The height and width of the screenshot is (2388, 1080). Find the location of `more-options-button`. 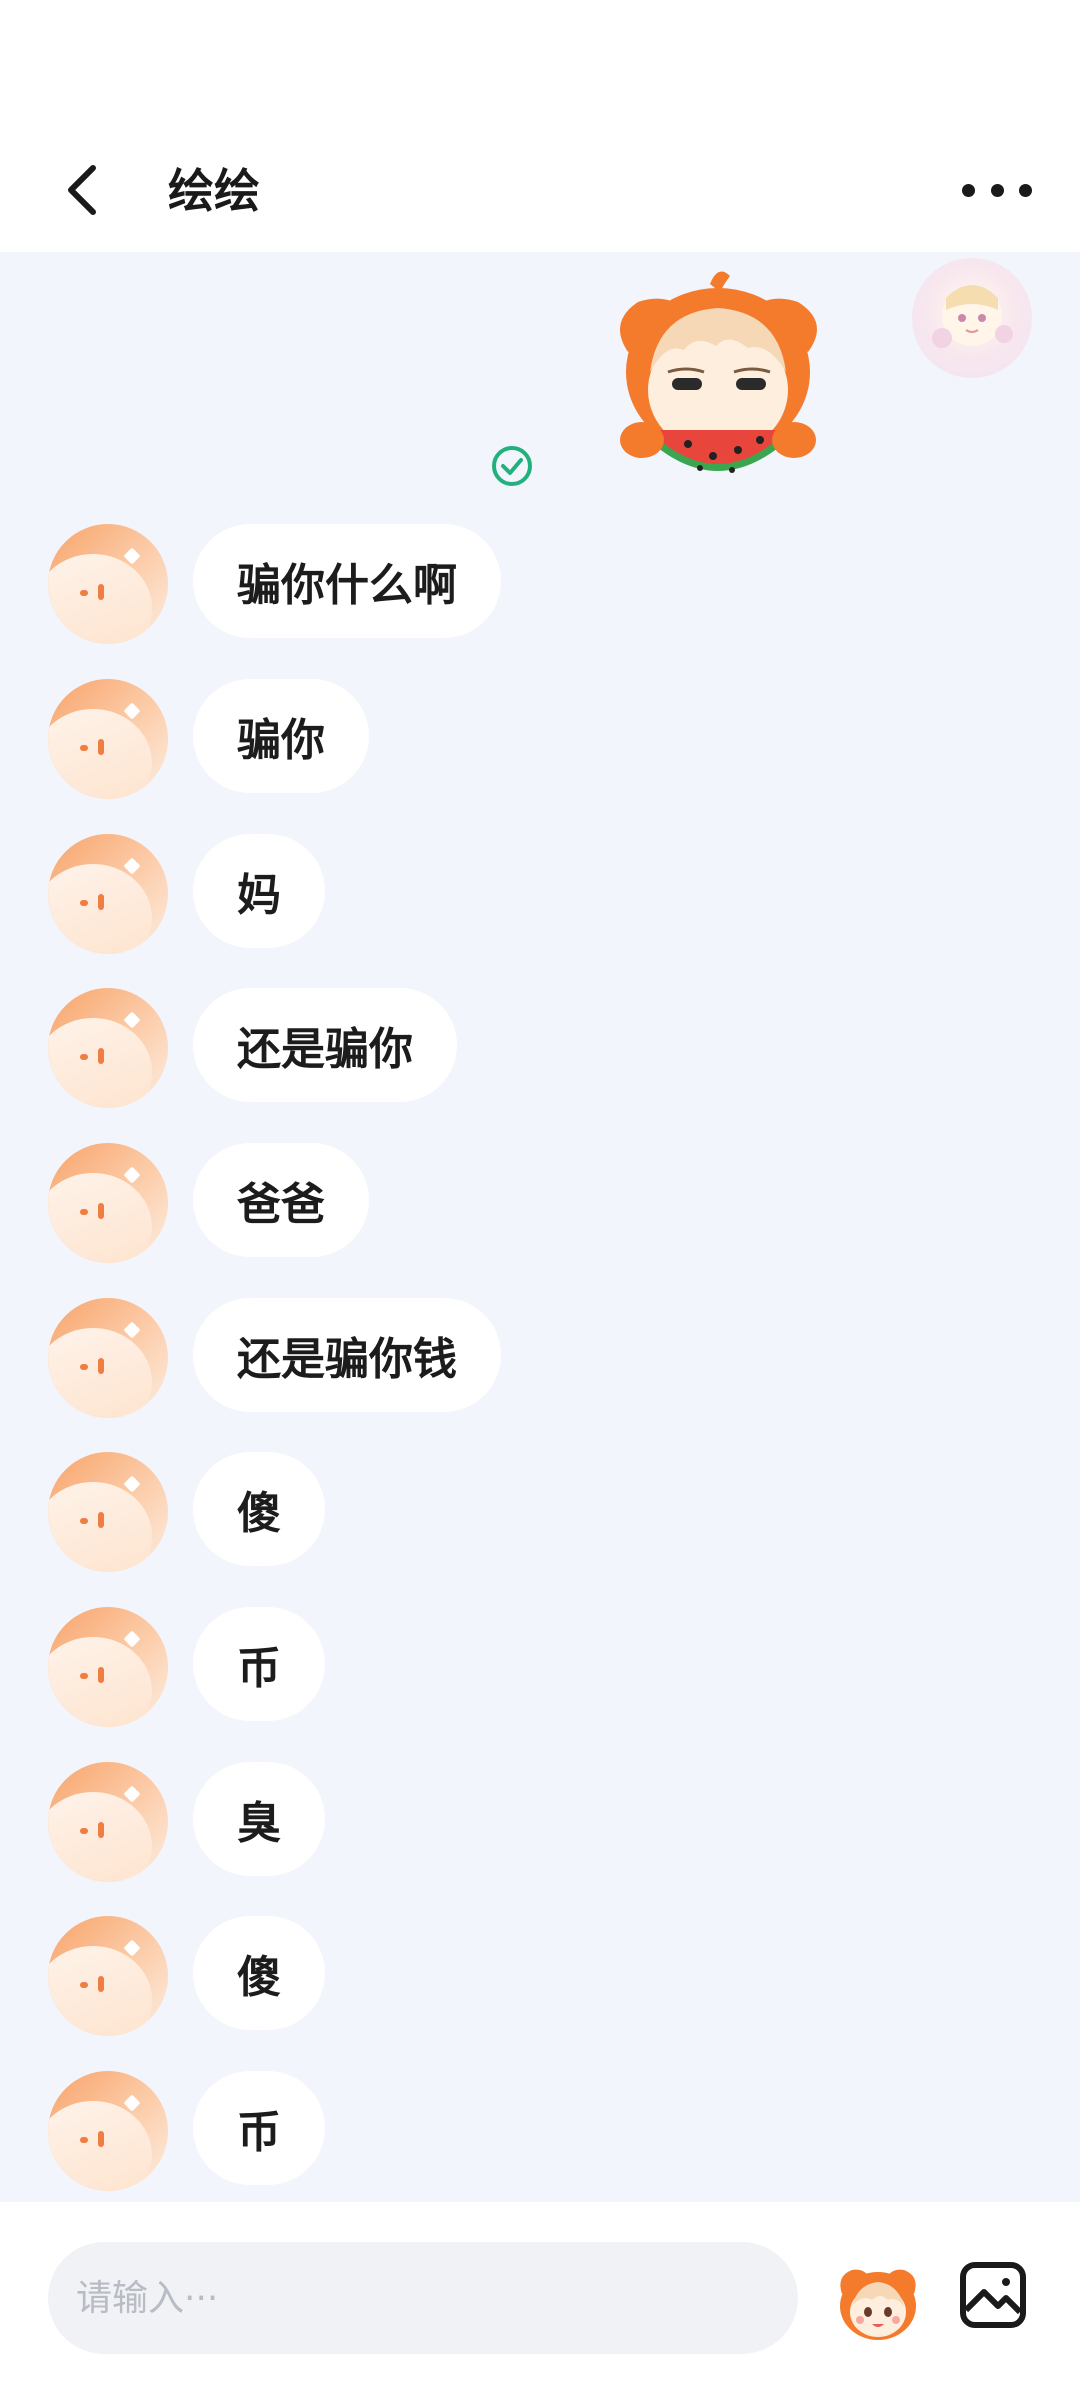

more-options-button is located at coordinates (997, 190).